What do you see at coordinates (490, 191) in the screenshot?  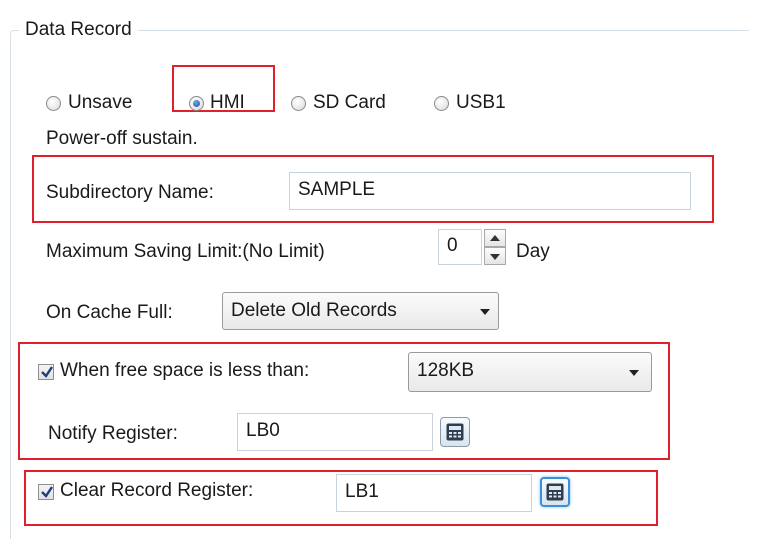 I see `subdirectory-input: SAMPLE` at bounding box center [490, 191].